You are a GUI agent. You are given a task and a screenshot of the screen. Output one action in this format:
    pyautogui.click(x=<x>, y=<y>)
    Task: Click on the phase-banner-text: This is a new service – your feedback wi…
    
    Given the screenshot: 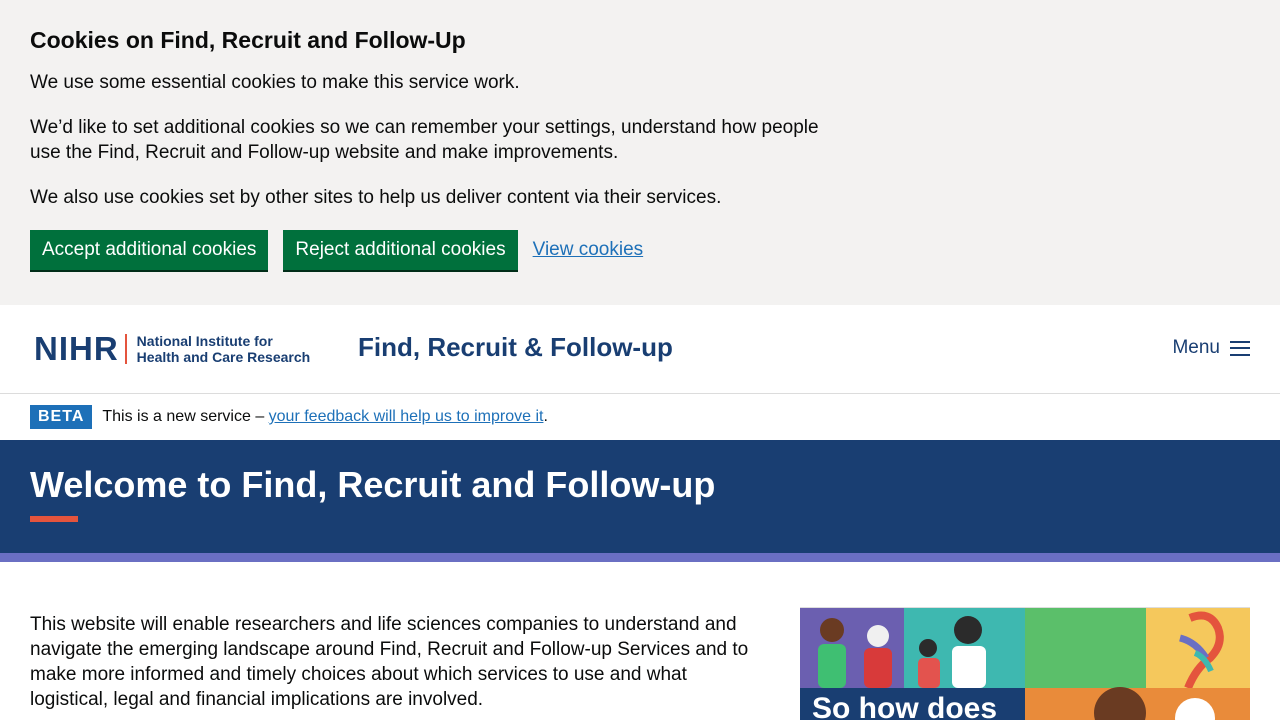 What is the action you would take?
    pyautogui.click(x=325, y=417)
    